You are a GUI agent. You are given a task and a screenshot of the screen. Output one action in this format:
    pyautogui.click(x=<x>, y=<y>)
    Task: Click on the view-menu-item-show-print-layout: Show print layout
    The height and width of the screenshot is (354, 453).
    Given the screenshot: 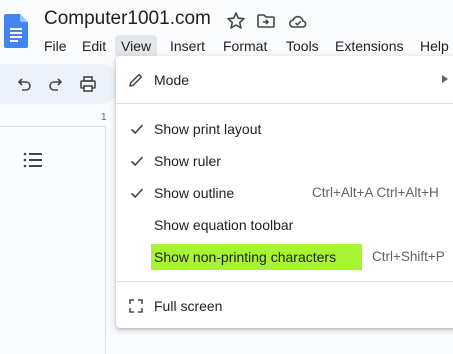 What is the action you would take?
    pyautogui.click(x=284, y=129)
    